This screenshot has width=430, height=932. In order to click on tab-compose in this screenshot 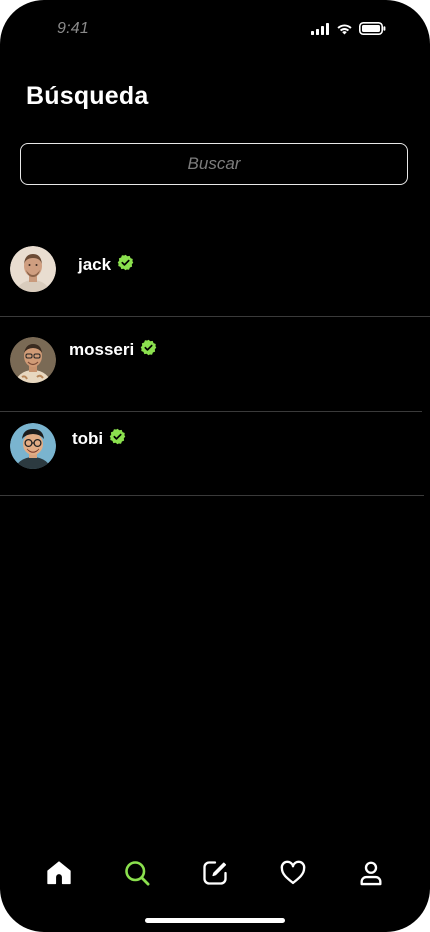, I will do `click(215, 875)`.